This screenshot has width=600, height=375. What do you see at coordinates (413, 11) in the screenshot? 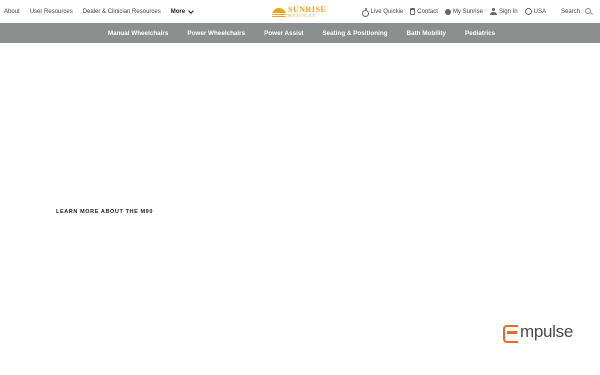
I see `phone-icon` at bounding box center [413, 11].